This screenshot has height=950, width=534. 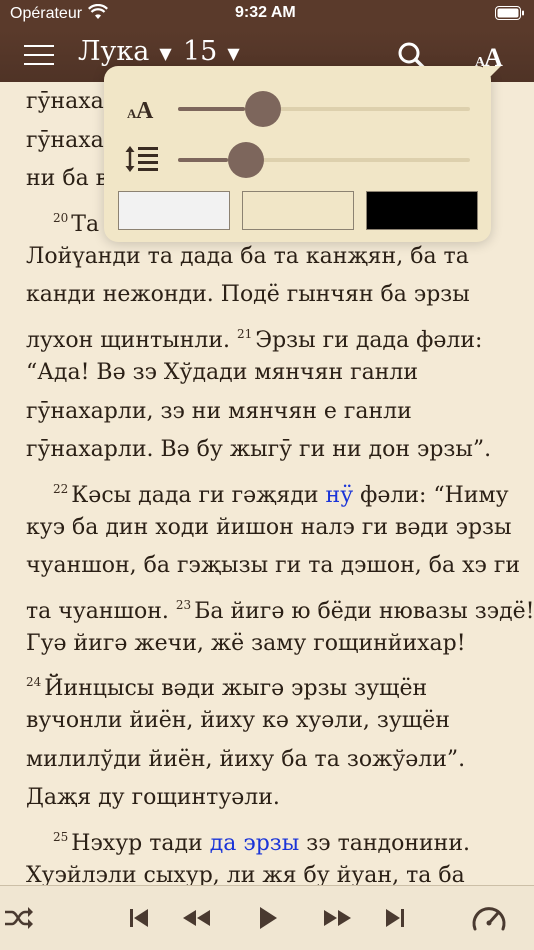 What do you see at coordinates (153, 798) in the screenshot?
I see `verse-text: Даҗя ду гощинтуəли.` at bounding box center [153, 798].